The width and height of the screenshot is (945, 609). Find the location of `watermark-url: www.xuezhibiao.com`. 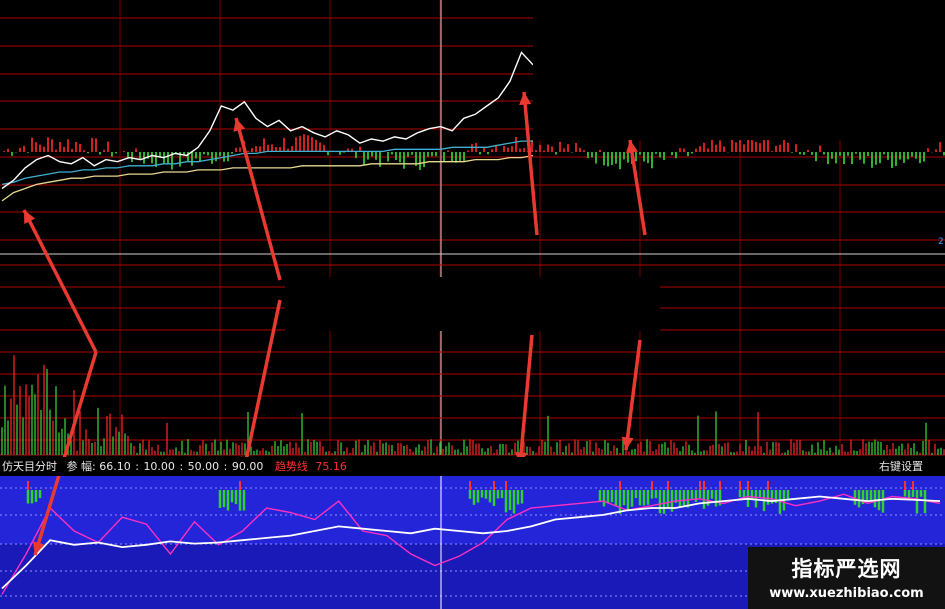

watermark-url: www.xuezhibiao.com is located at coordinates (846, 593).